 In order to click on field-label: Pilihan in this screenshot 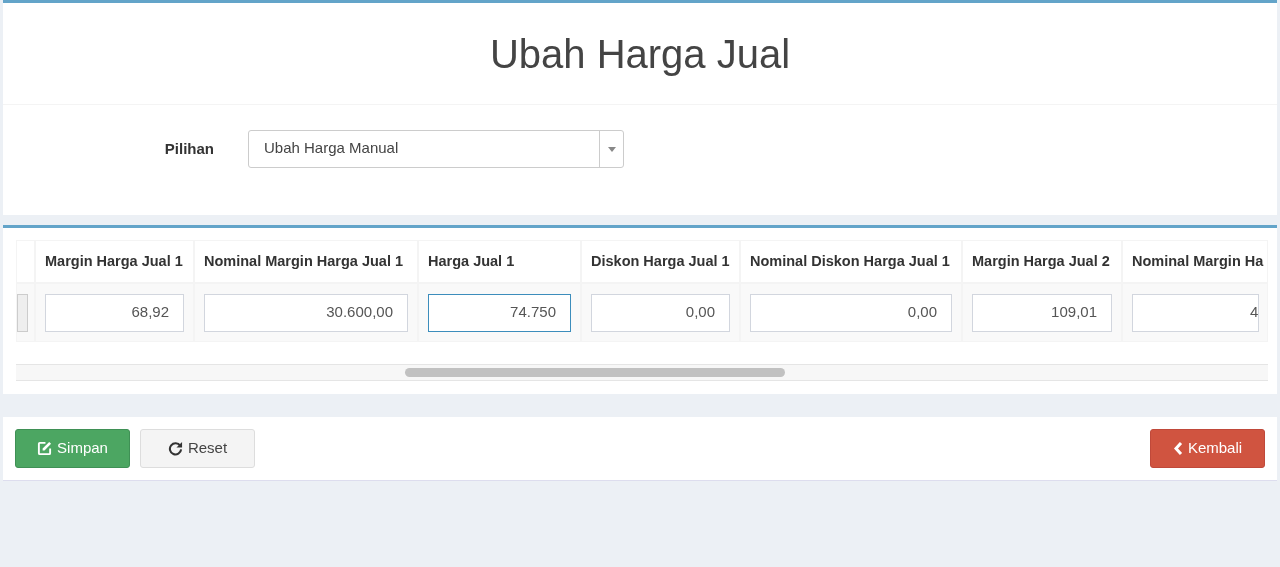, I will do `click(189, 148)`.